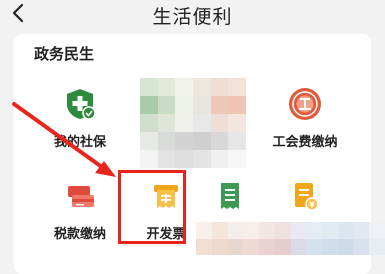 This screenshot has height=274, width=385. What do you see at coordinates (79, 142) in the screenshot?
I see `service-label: 我的社保` at bounding box center [79, 142].